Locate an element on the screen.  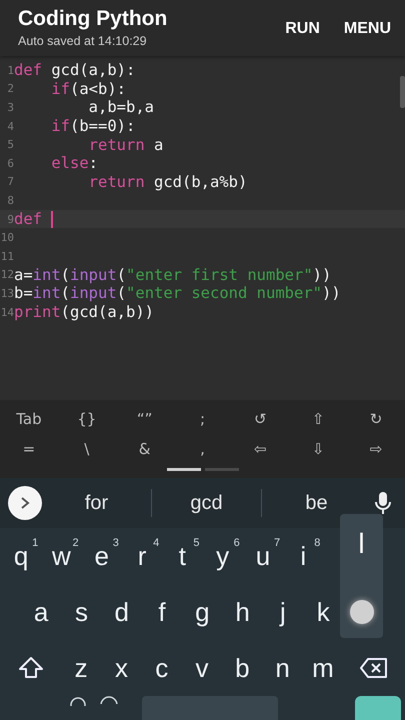
key: d is located at coordinates (122, 612).